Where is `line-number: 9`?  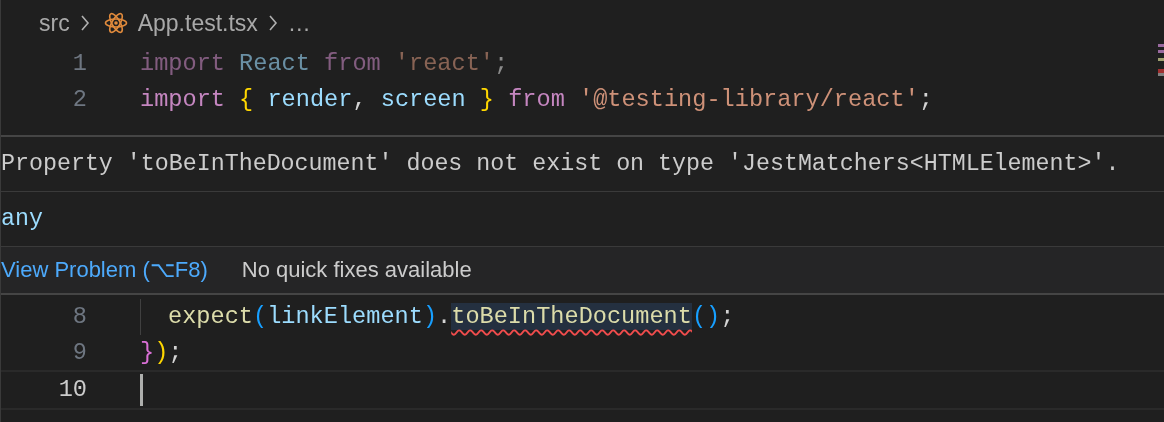 line-number: 9 is located at coordinates (79, 352).